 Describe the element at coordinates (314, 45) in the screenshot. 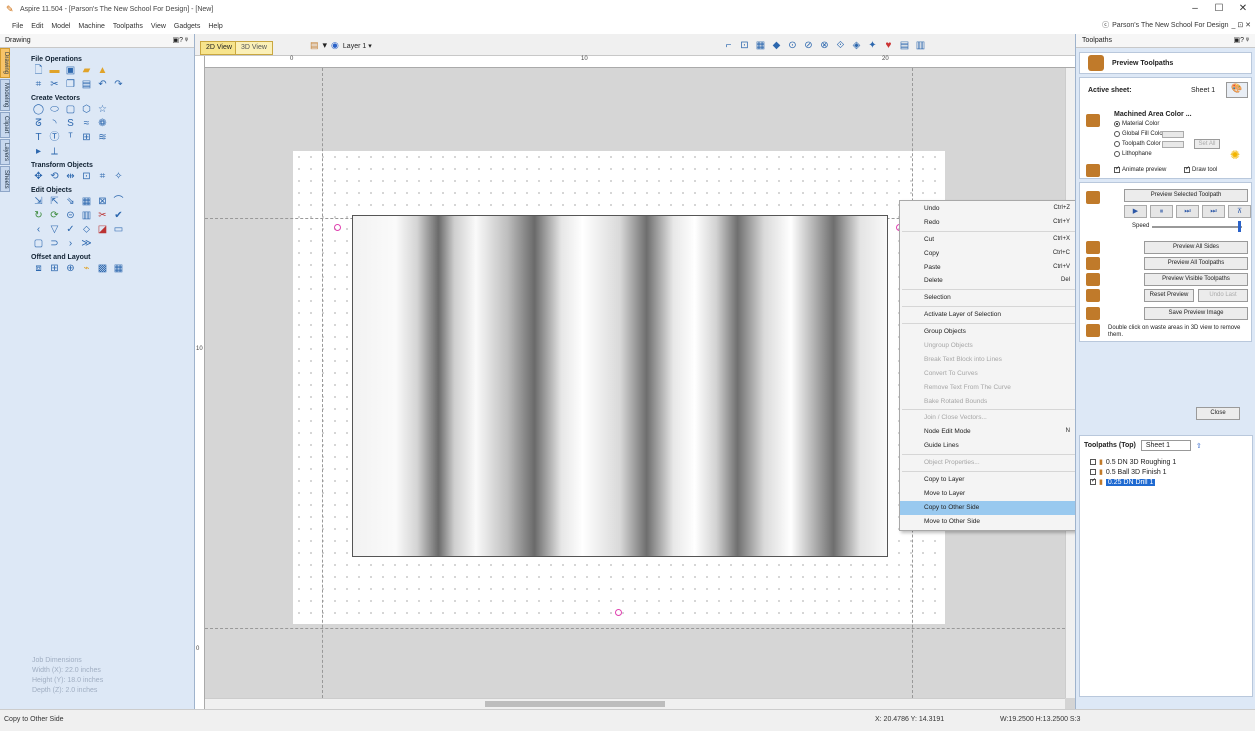

I see `layers-icon: ▤` at that location.